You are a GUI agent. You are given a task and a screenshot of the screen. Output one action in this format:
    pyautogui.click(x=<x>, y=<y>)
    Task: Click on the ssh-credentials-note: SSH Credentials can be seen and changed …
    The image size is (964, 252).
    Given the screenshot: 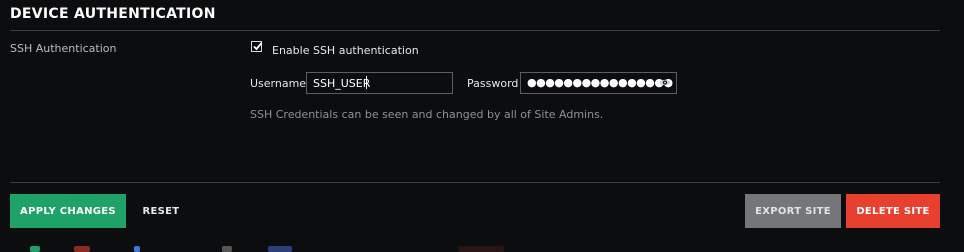 What is the action you would take?
    pyautogui.click(x=427, y=114)
    